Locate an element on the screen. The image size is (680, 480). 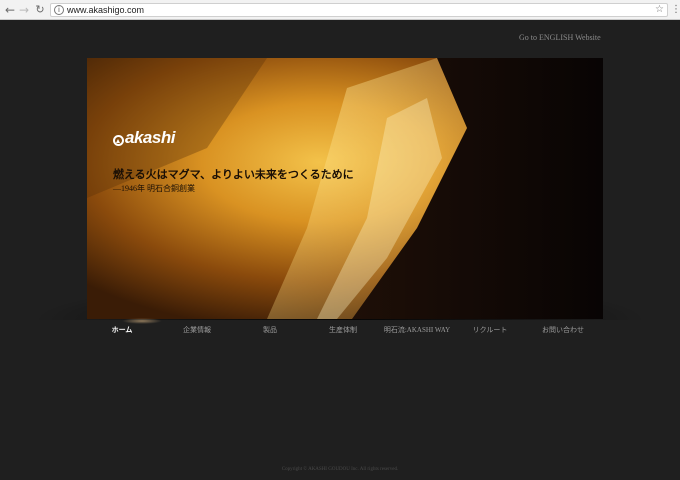
nav-item-products: 製品 is located at coordinates (270, 330).